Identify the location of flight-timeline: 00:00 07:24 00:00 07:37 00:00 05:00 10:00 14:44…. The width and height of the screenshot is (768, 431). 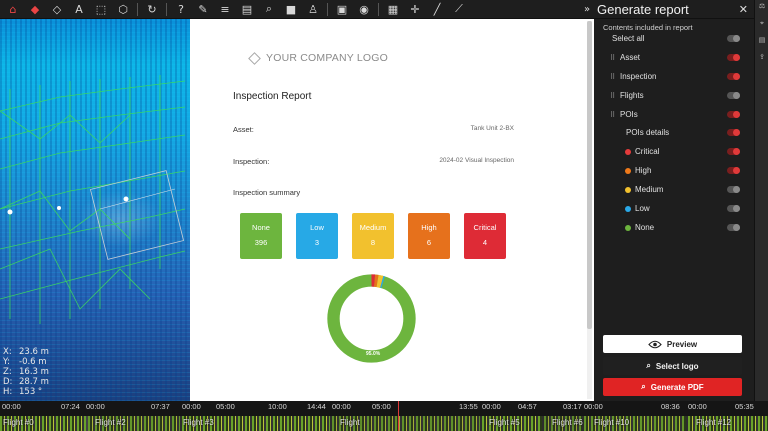
(384, 416).